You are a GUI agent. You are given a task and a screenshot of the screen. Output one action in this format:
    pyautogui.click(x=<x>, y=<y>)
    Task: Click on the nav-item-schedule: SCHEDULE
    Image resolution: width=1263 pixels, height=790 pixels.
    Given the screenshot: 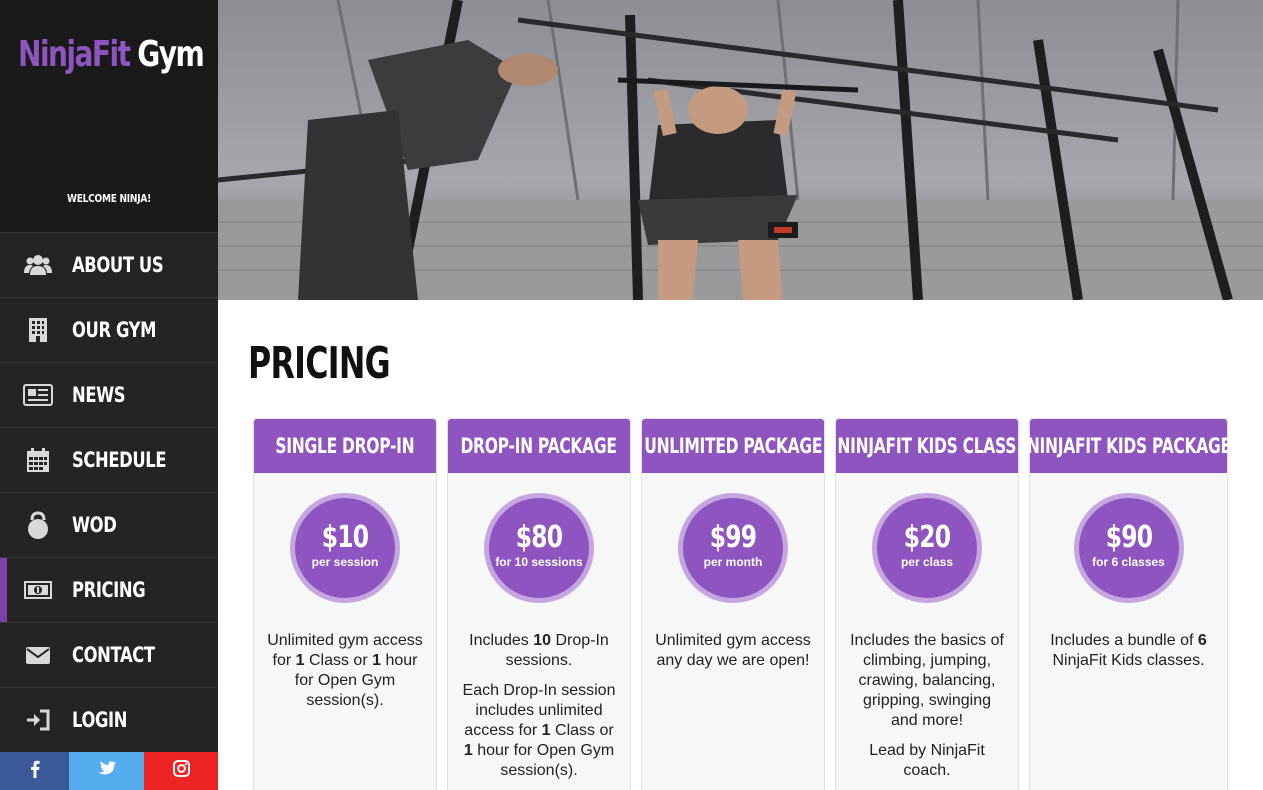 What is the action you would take?
    pyautogui.click(x=109, y=459)
    